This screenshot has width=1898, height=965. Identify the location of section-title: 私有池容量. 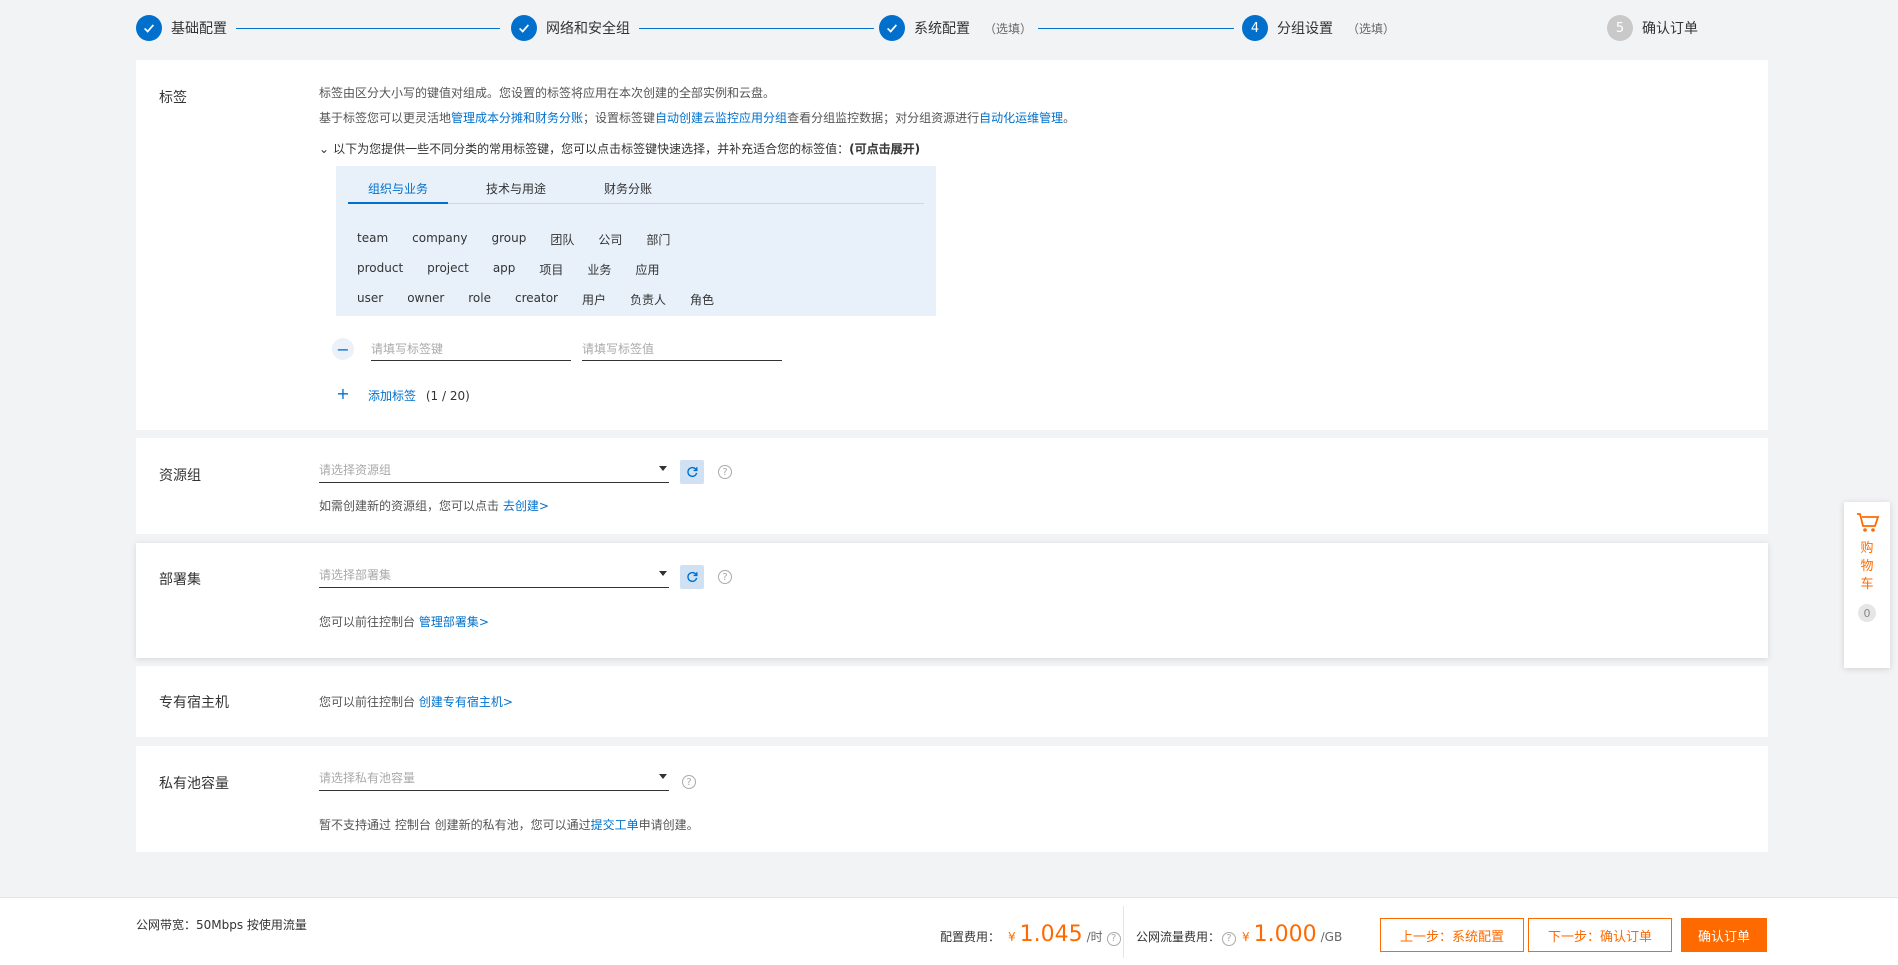
(194, 784).